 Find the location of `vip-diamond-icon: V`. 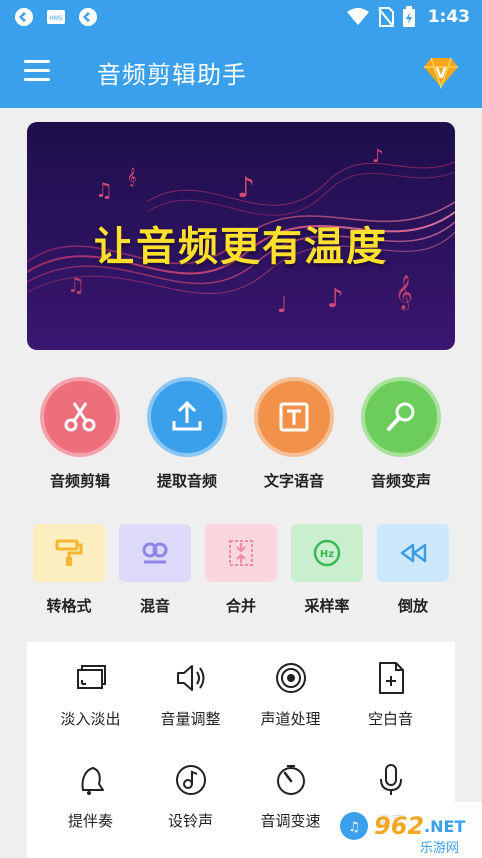

vip-diamond-icon: V is located at coordinates (441, 71).